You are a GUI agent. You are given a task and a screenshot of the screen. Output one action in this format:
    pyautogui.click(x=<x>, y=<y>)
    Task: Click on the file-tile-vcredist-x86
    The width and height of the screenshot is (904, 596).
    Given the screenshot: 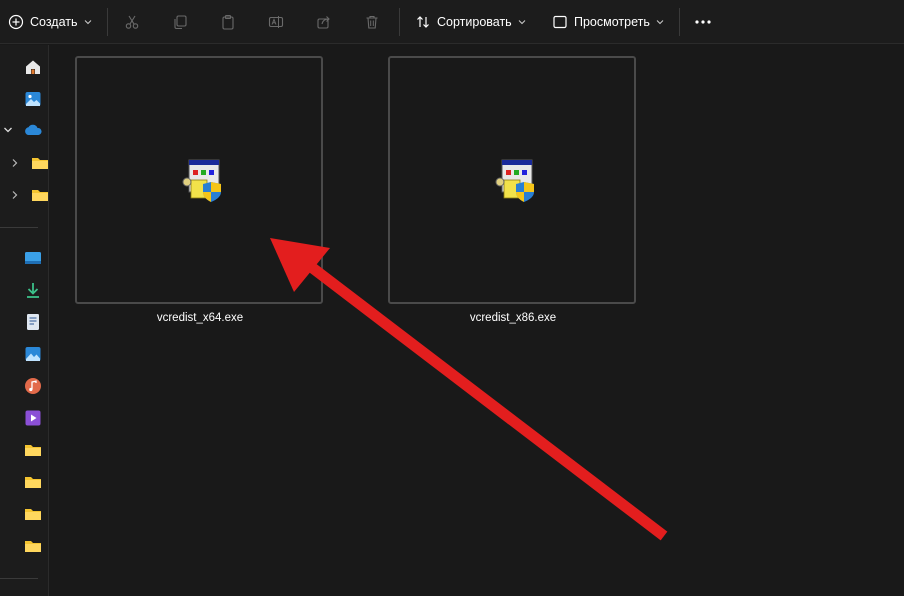 What is the action you would take?
    pyautogui.click(x=512, y=180)
    